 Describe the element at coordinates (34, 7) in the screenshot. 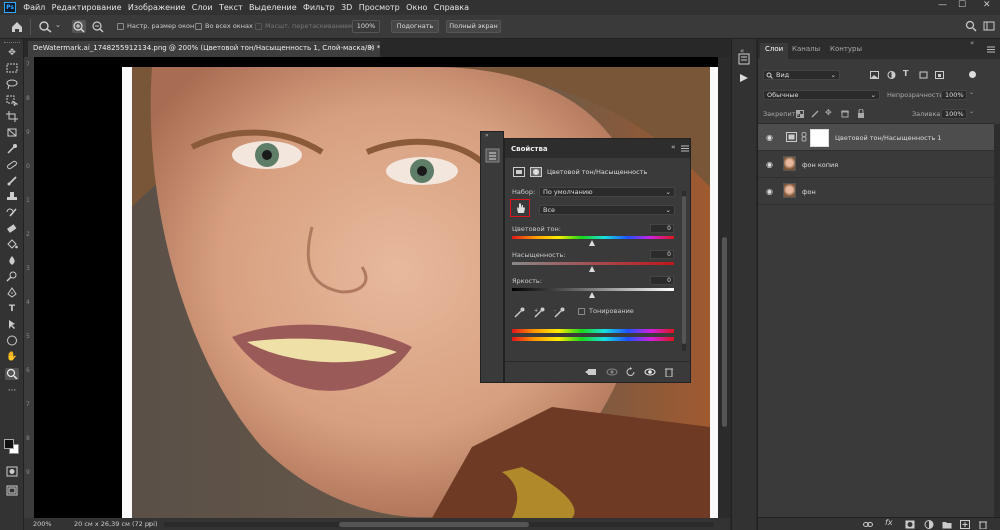

I see `menu-file: Файл` at that location.